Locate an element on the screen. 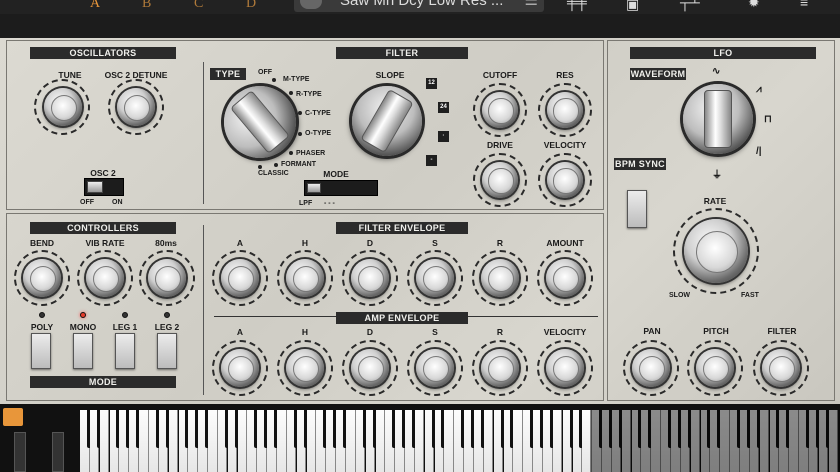  aenv-velocity-knob is located at coordinates (565, 368).